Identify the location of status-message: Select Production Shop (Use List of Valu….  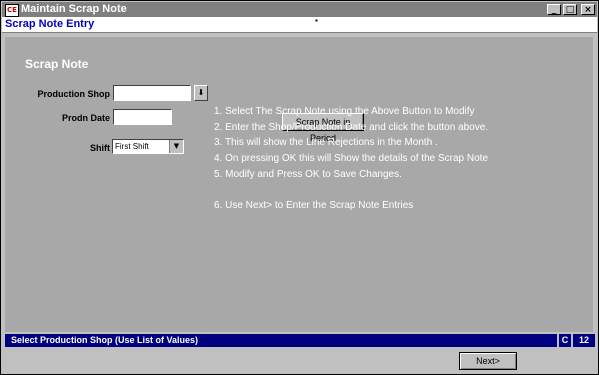
(105, 340).